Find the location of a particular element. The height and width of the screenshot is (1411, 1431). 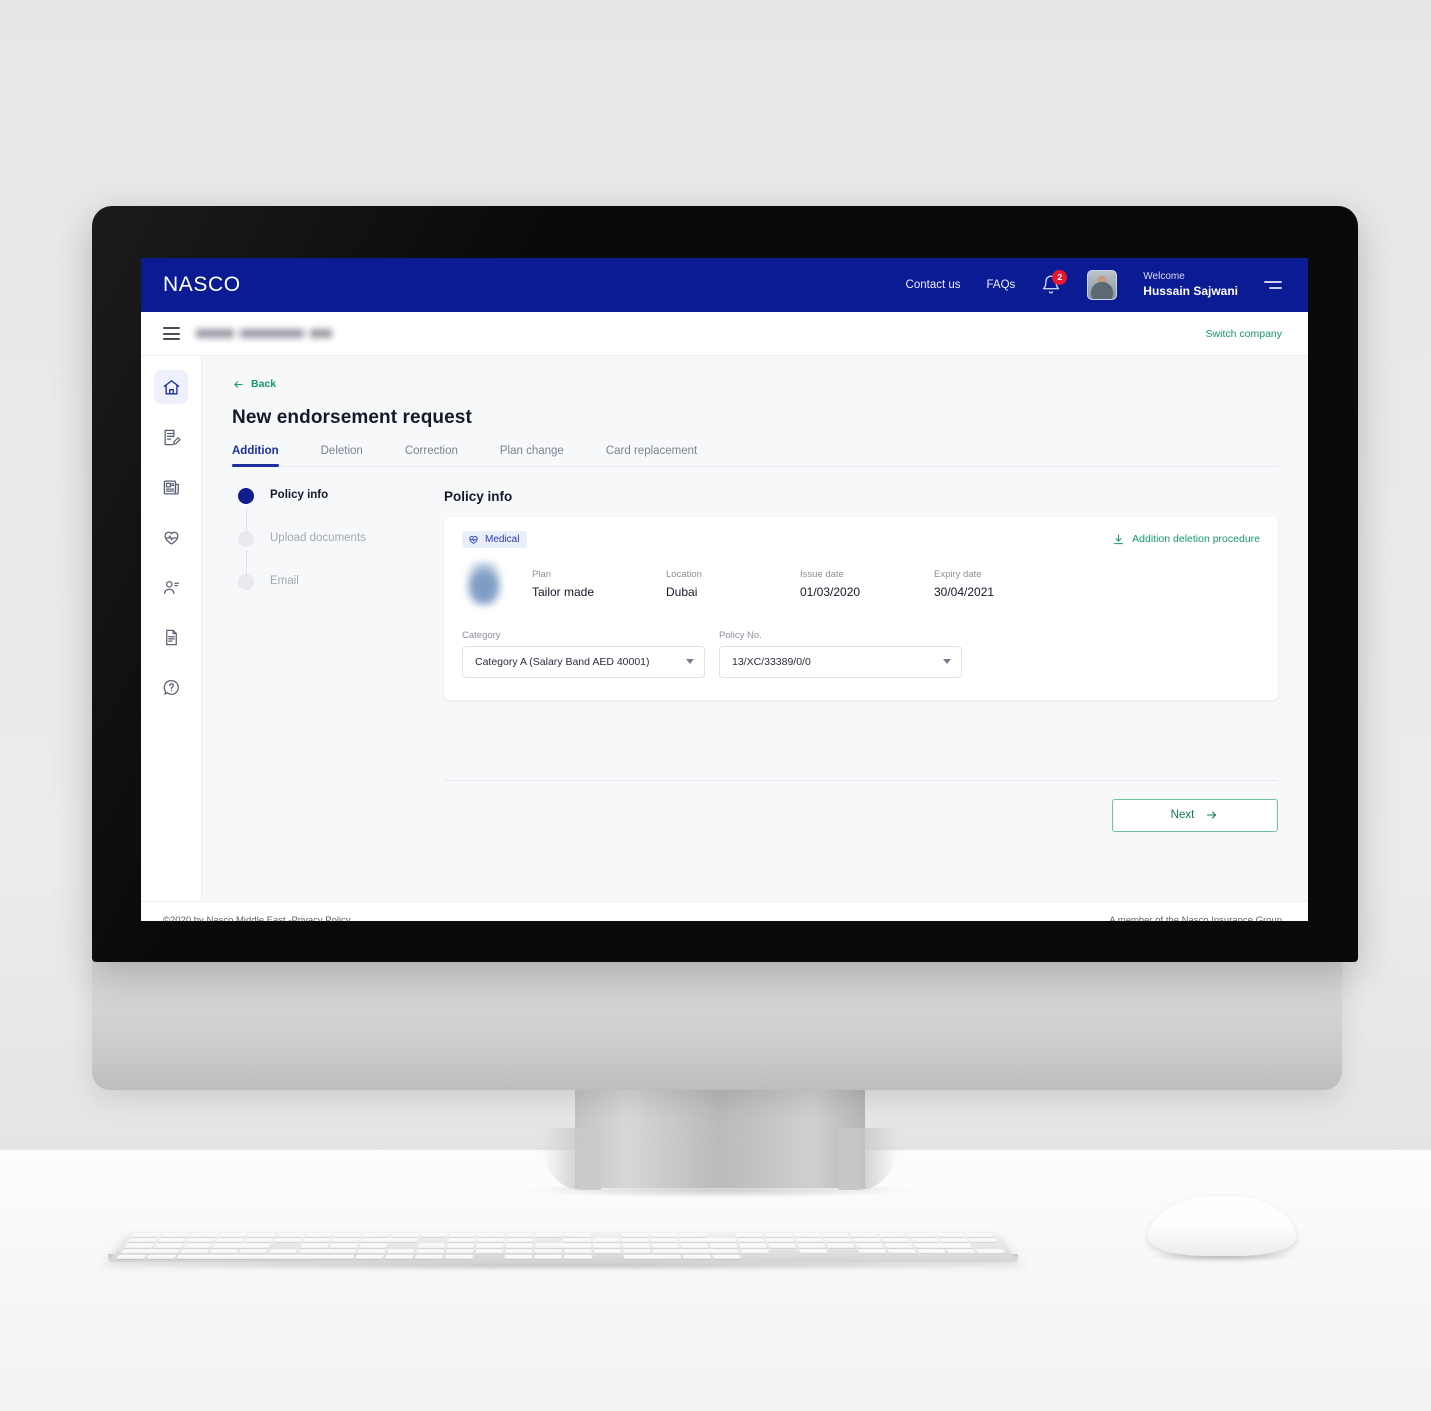

category-value: Category A (Salary Band AED 40001) is located at coordinates (562, 661).